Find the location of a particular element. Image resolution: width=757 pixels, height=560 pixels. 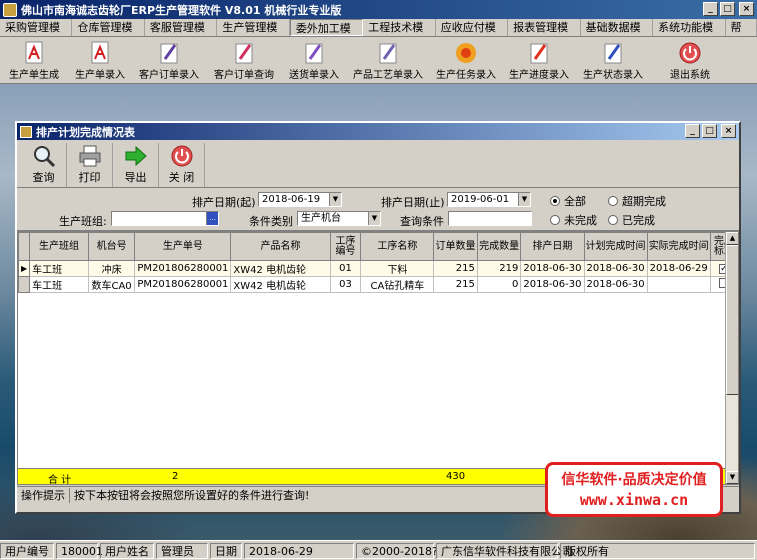

toolbar-progress-entry-button: 生产进度录入 is located at coordinates (539, 61).